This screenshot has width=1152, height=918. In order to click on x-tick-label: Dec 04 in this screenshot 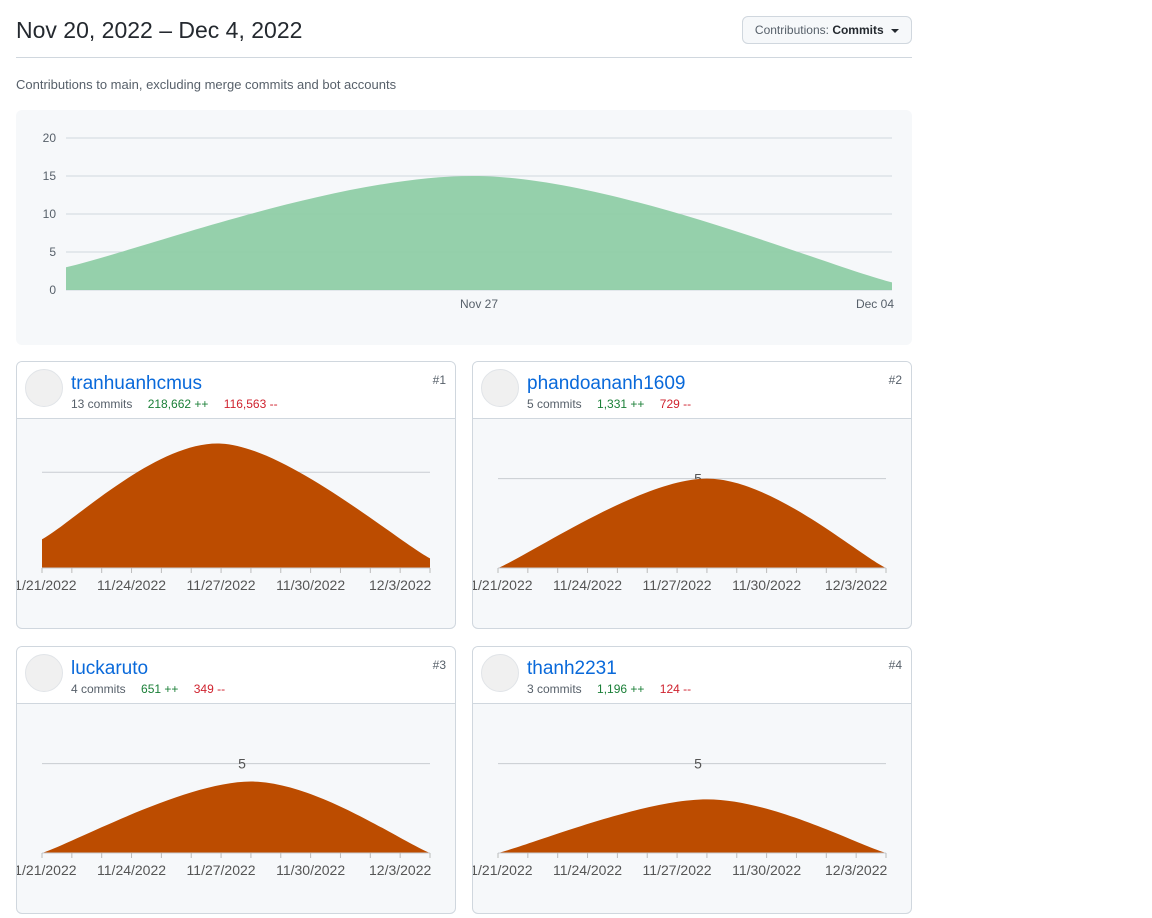, I will do `click(875, 304)`.